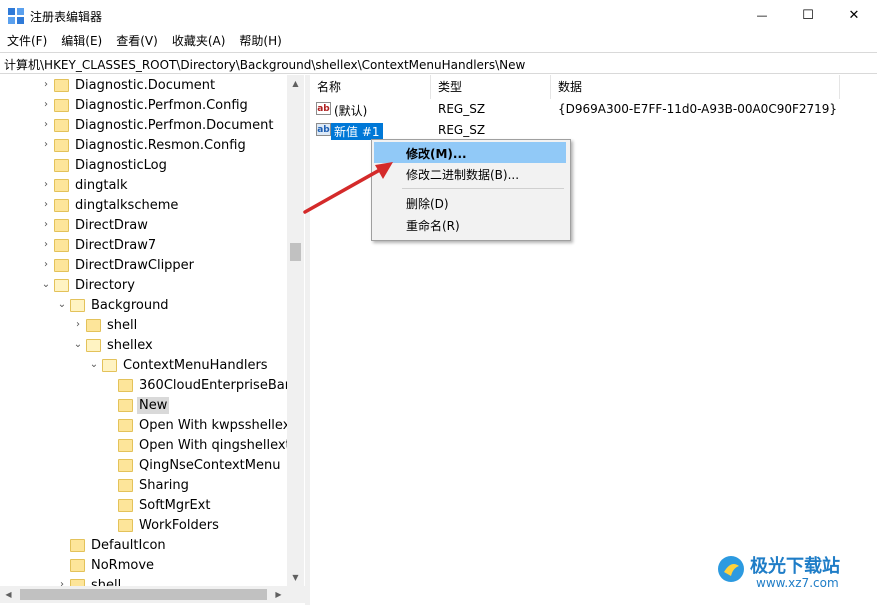 The width and height of the screenshot is (877, 605). What do you see at coordinates (105, 325) in the screenshot?
I see `tree-item: › shell` at bounding box center [105, 325].